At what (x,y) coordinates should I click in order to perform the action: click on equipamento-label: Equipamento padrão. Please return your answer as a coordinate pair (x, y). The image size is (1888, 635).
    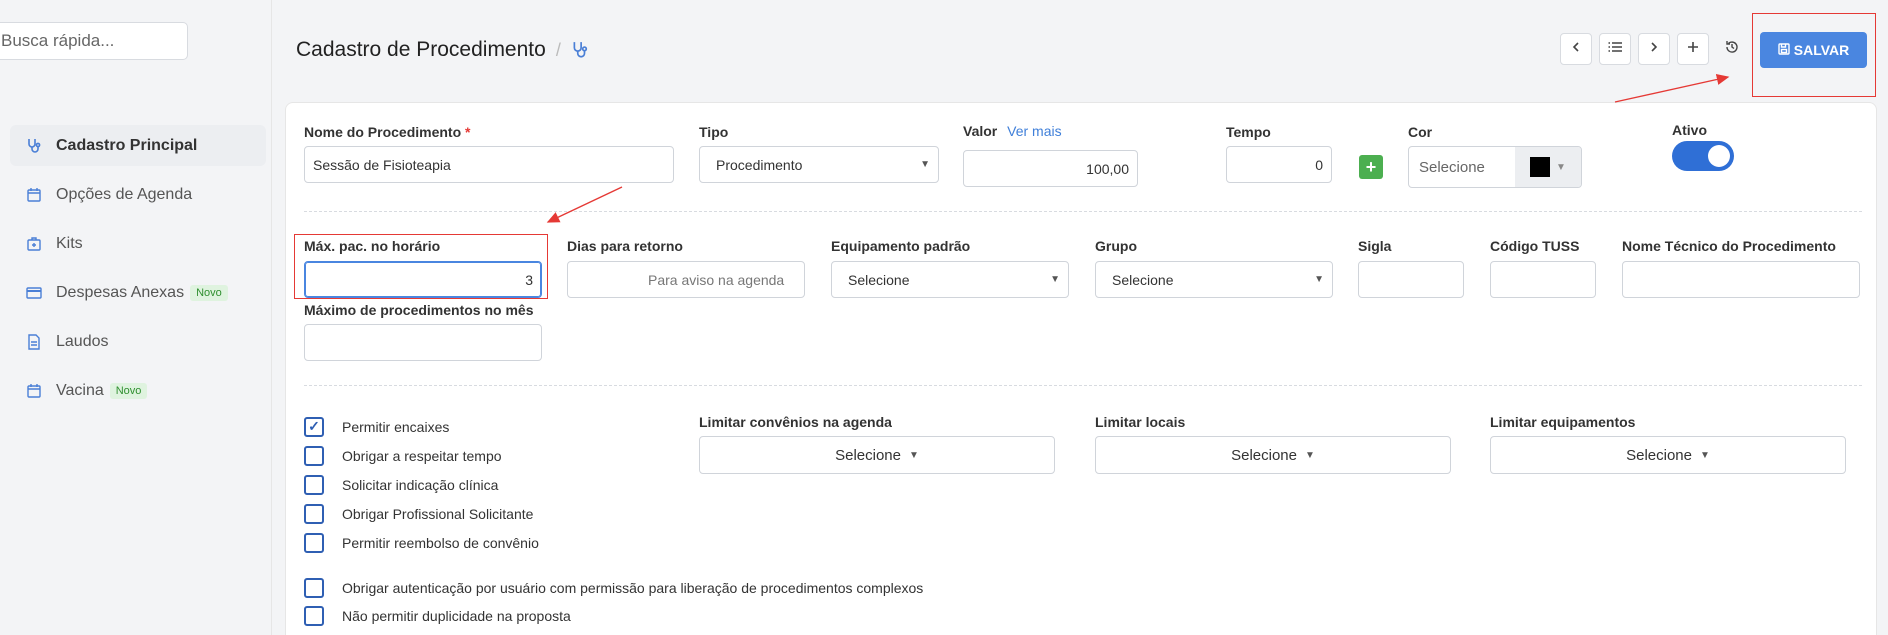
    Looking at the image, I should click on (901, 246).